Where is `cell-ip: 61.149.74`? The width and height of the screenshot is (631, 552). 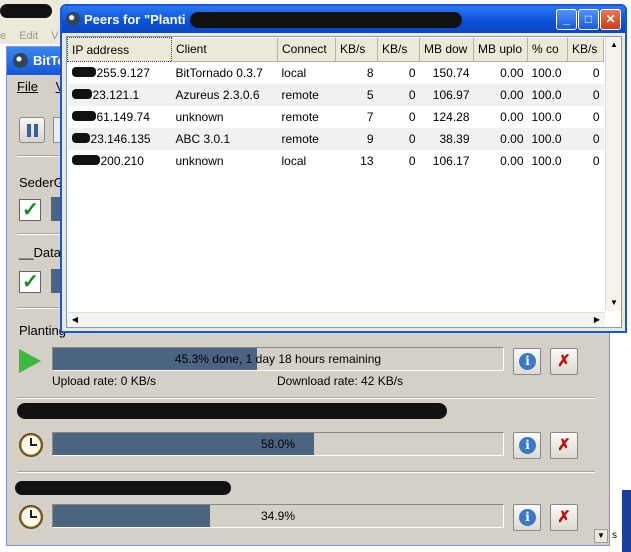 cell-ip: 61.149.74 is located at coordinates (120, 117).